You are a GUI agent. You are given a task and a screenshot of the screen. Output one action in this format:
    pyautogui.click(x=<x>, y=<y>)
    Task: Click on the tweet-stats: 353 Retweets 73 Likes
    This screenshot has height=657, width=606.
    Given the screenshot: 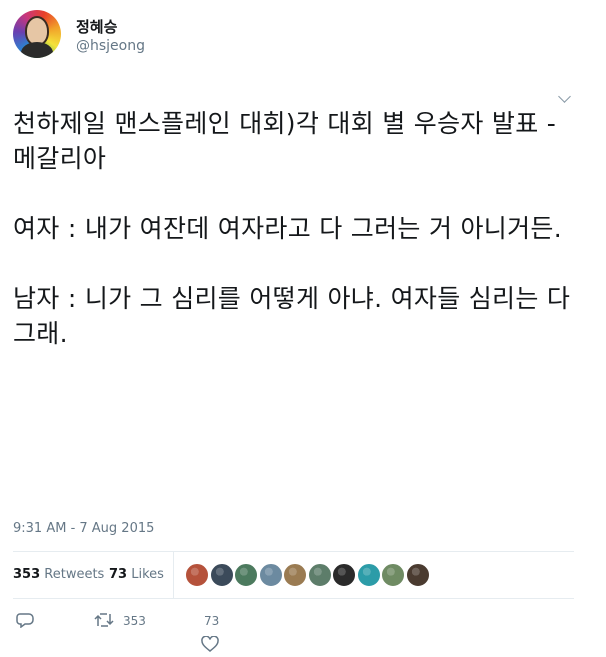 What is the action you would take?
    pyautogui.click(x=293, y=575)
    